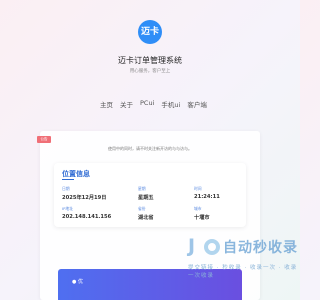 Image resolution: width=320 pixels, height=300 pixels. Describe the element at coordinates (202, 218) in the screenshot. I see `city-value: 十堰市` at that location.